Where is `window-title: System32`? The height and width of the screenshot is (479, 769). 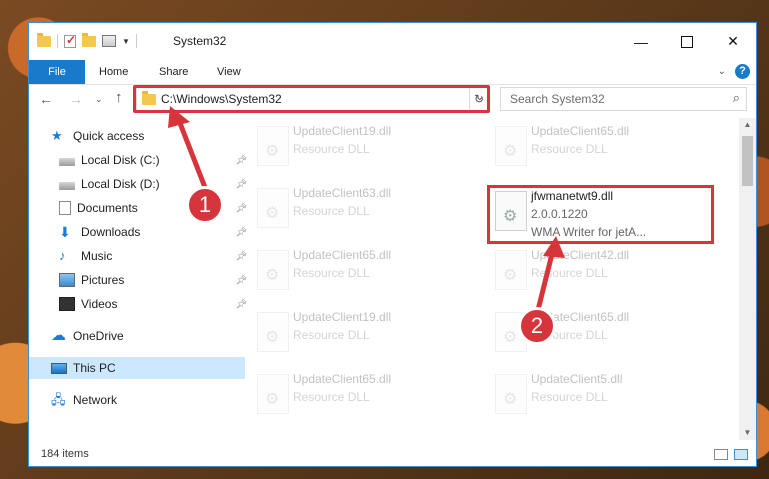
window-title: System32 is located at coordinates (200, 41).